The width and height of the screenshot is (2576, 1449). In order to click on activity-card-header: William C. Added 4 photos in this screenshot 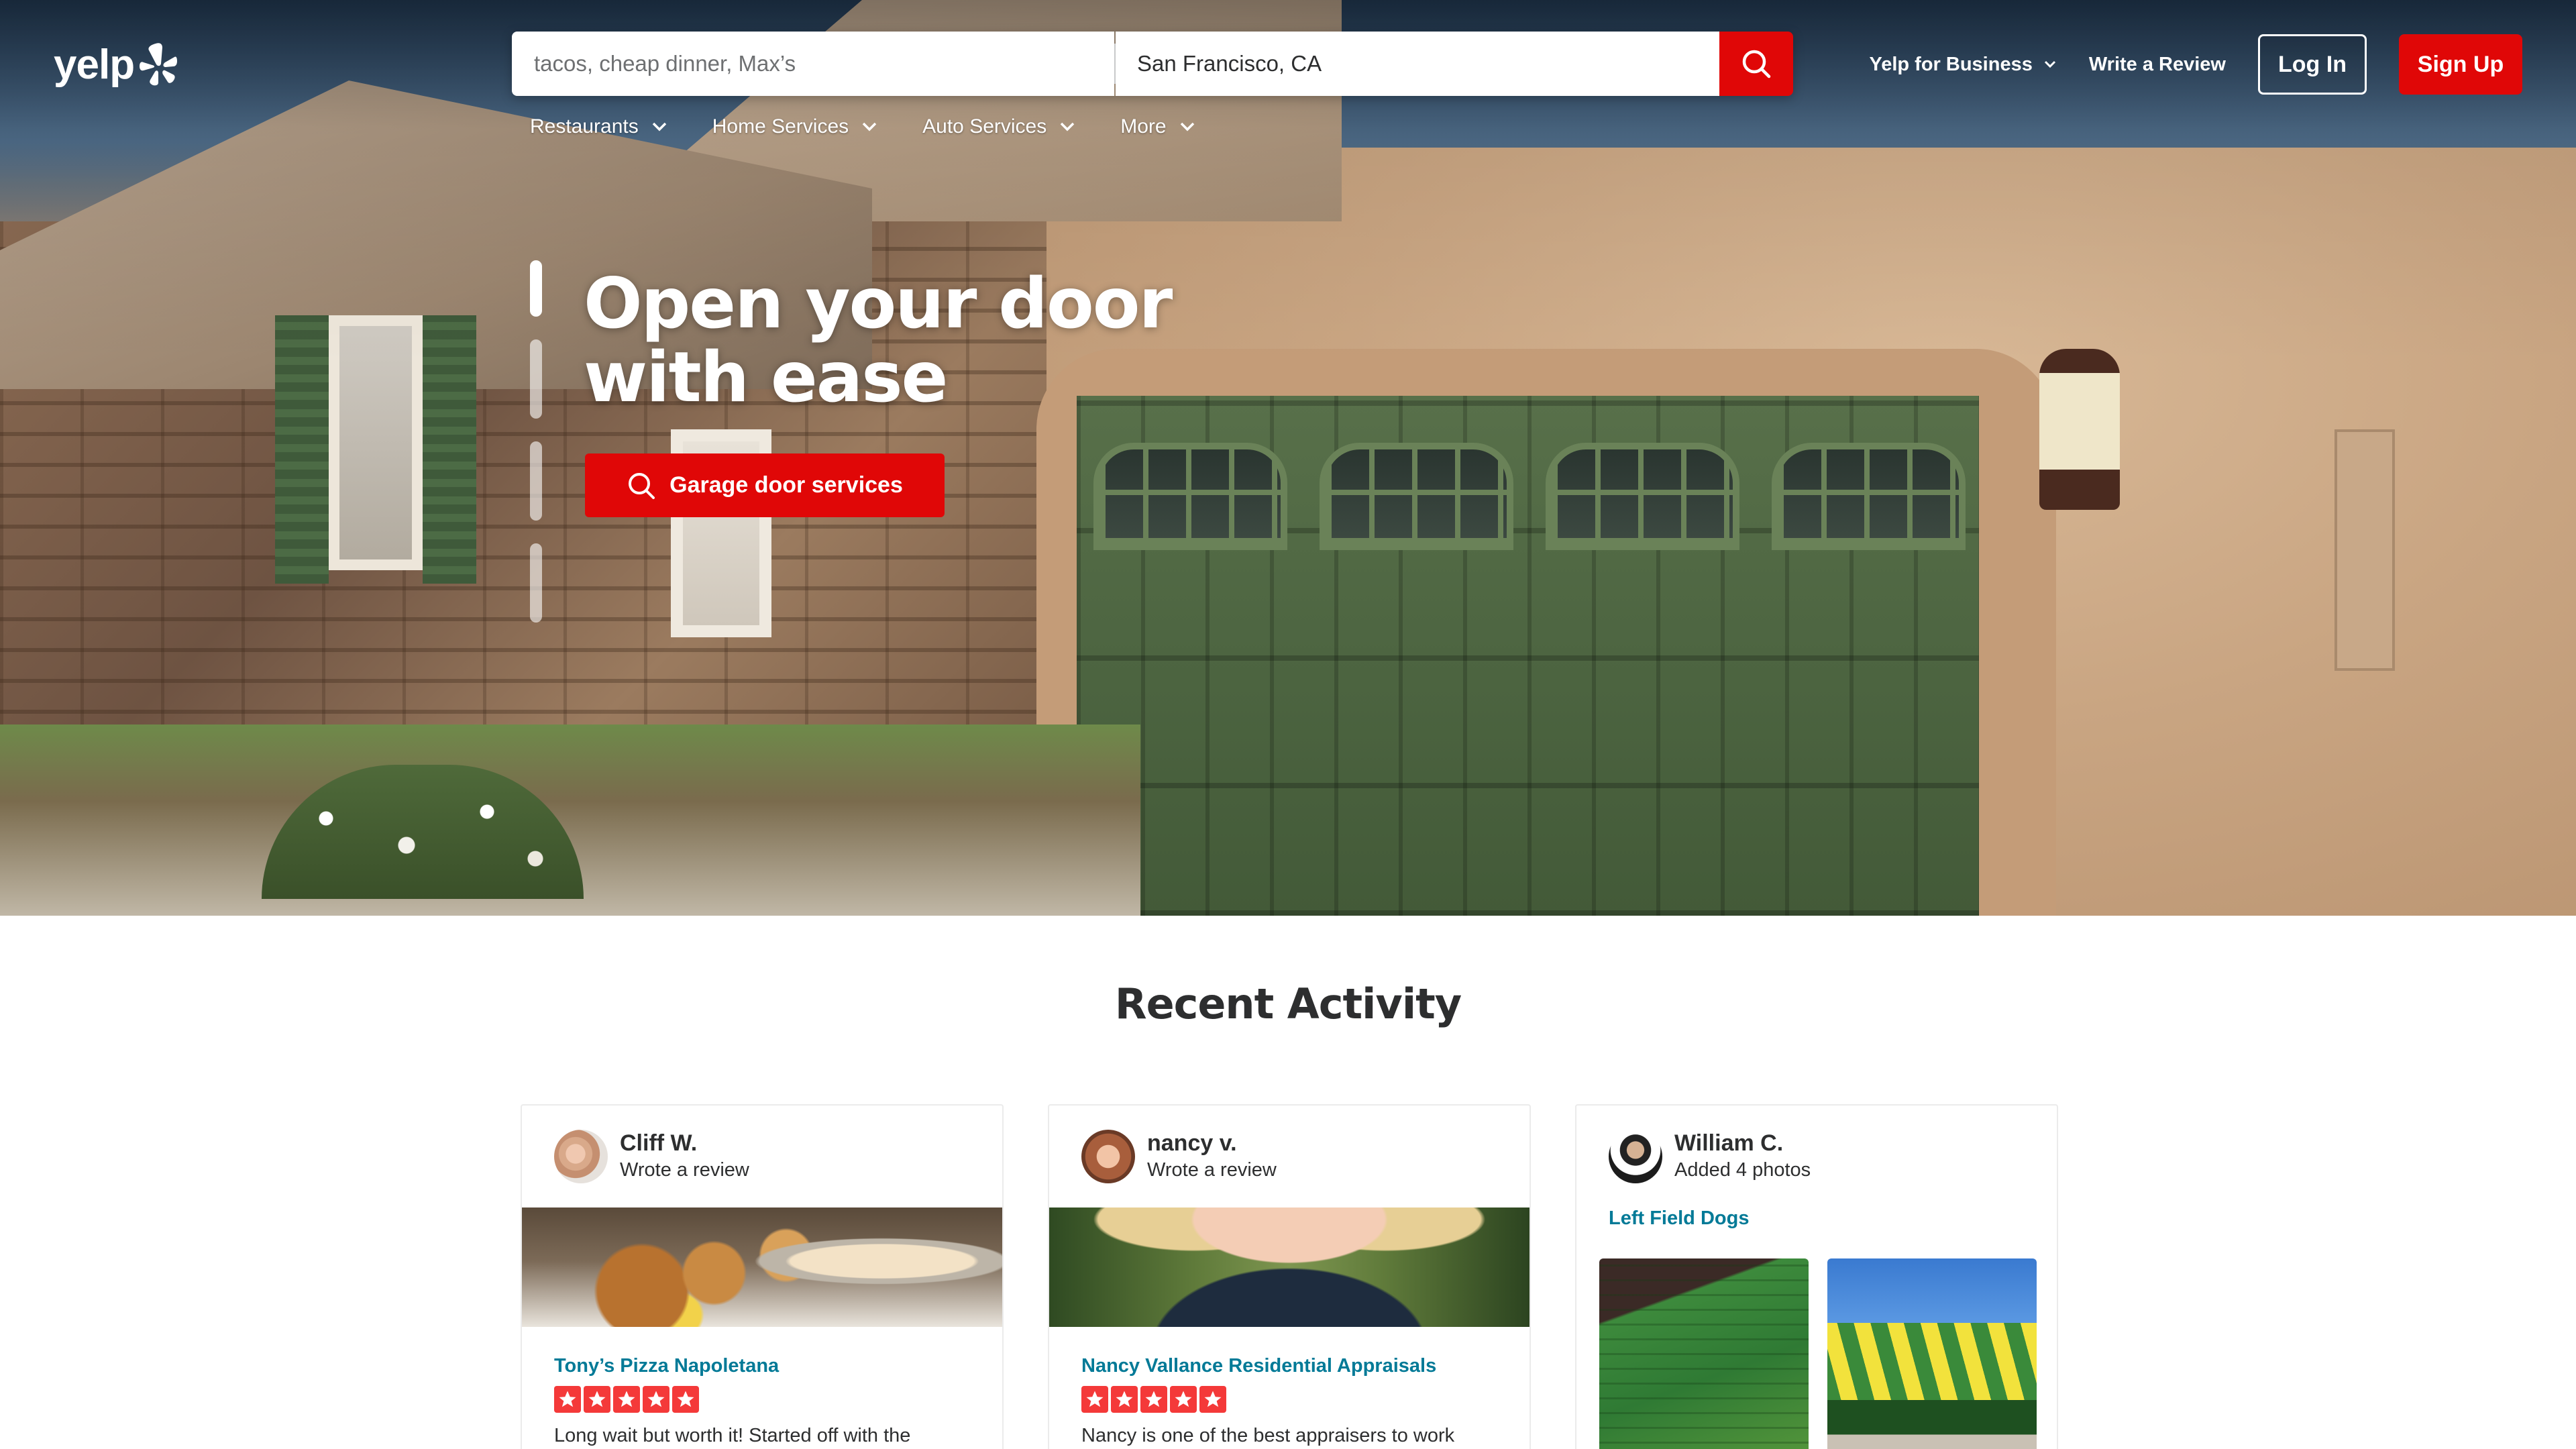, I will do `click(1710, 1156)`.